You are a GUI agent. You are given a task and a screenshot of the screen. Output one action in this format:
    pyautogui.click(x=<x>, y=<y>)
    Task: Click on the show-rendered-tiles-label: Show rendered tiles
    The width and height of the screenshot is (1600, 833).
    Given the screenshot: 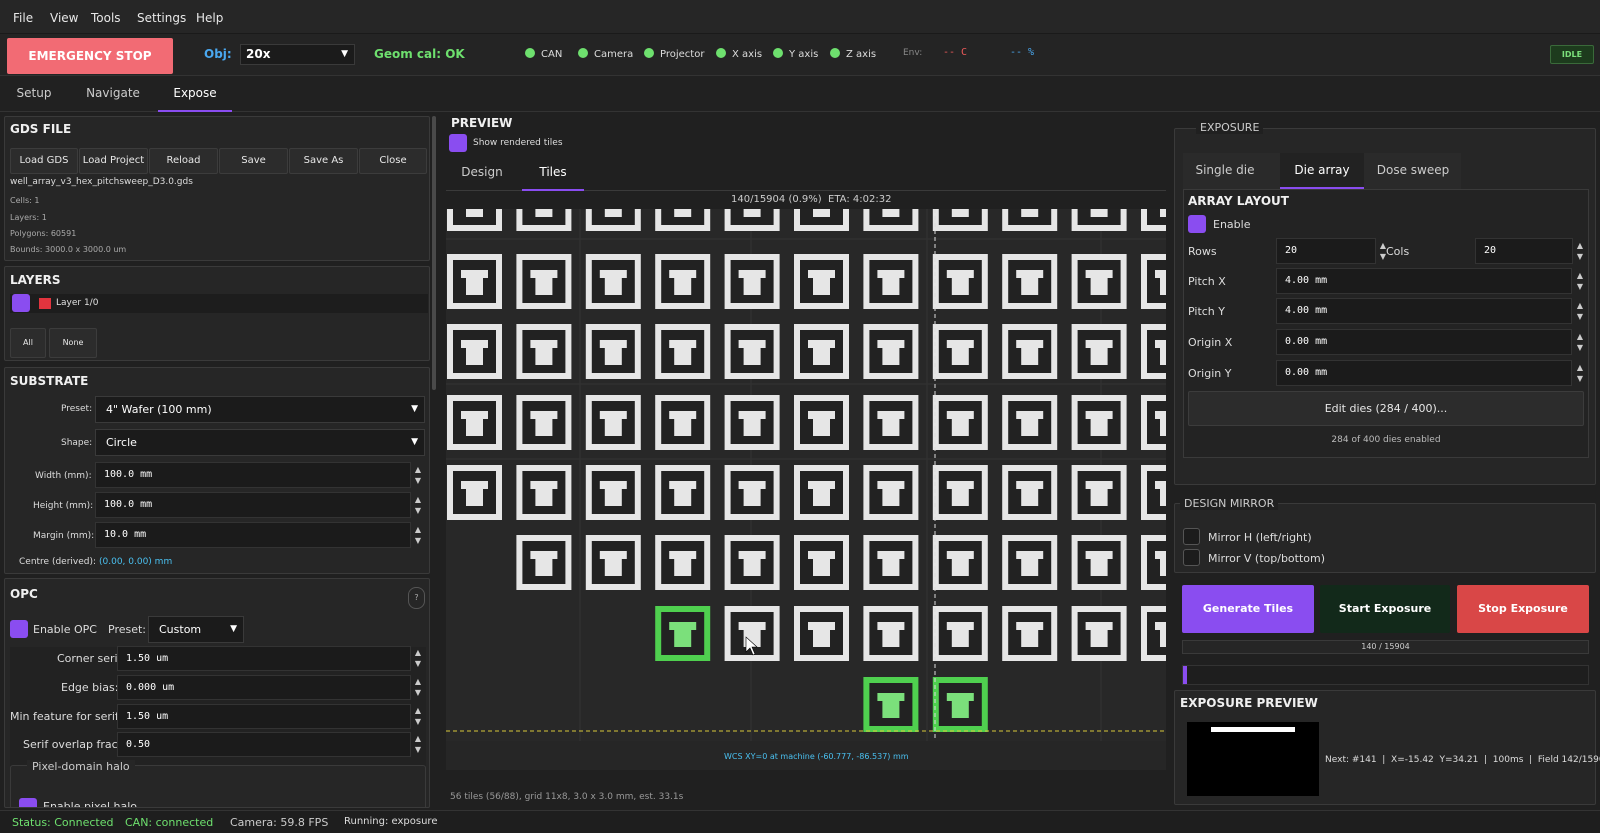 What is the action you would take?
    pyautogui.click(x=518, y=143)
    